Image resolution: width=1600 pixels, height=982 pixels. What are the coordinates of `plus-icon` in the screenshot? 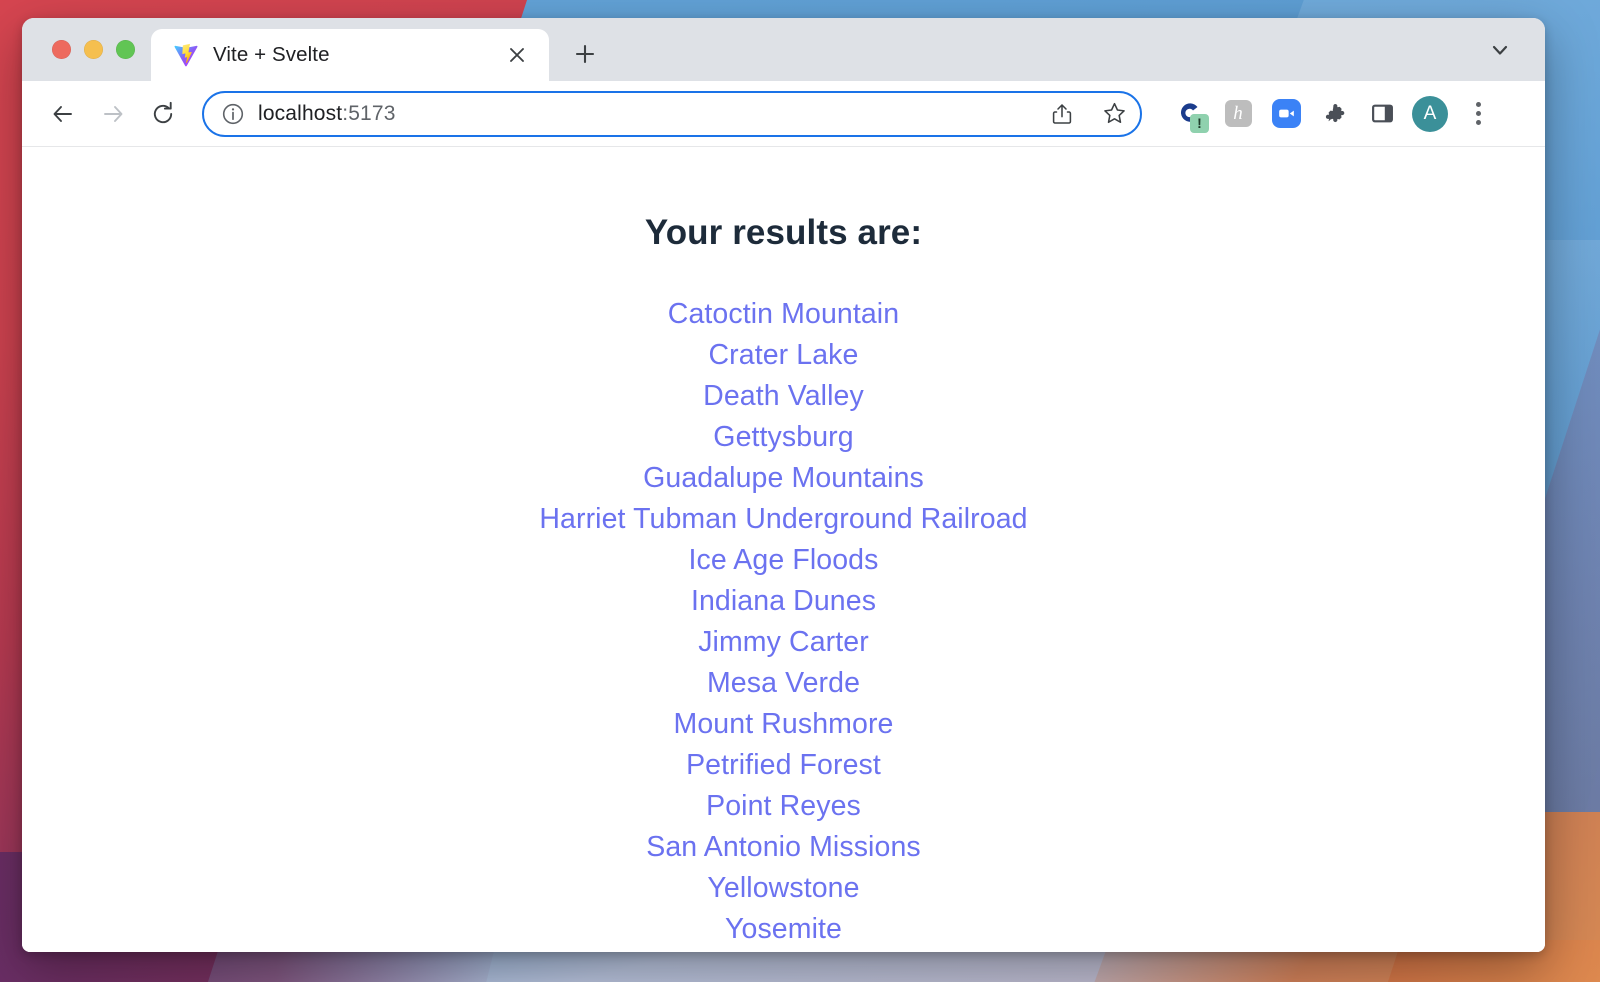 It's located at (585, 54).